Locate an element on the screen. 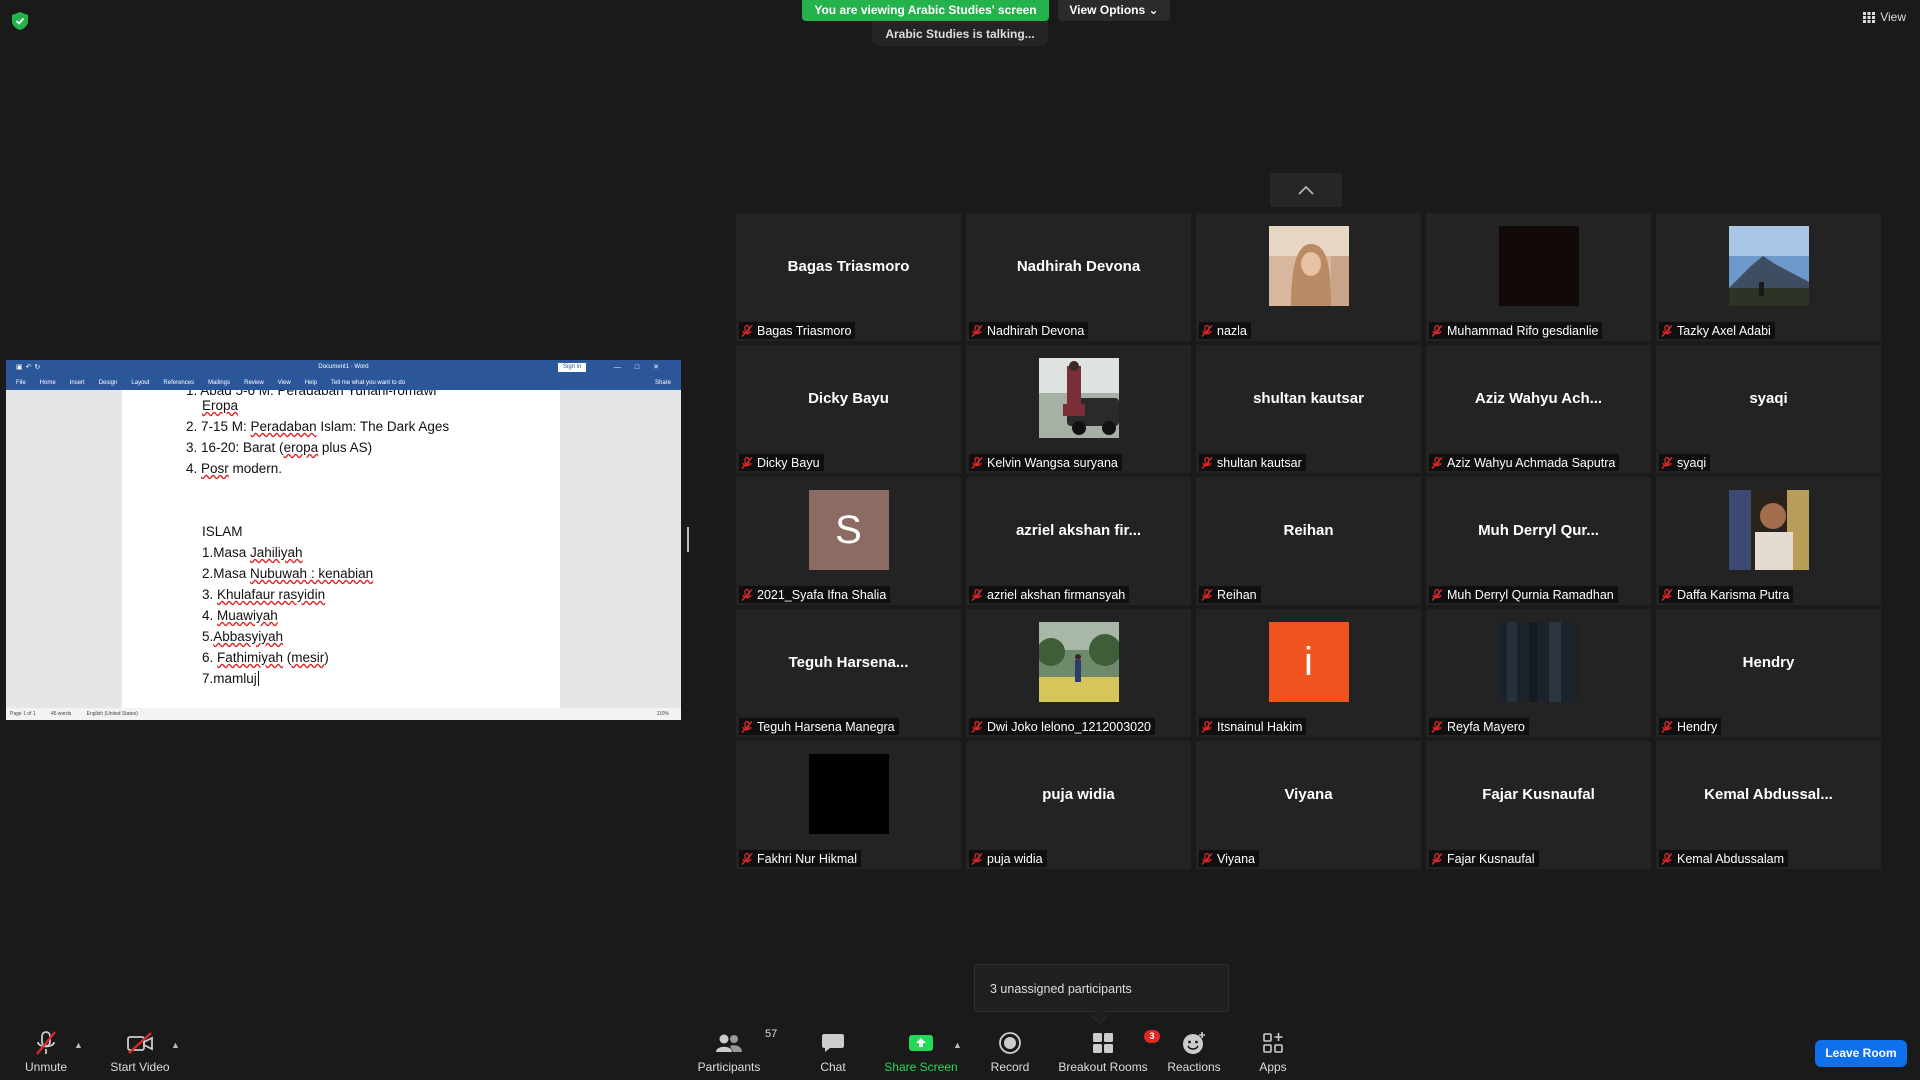  apps-icon is located at coordinates (1273, 1043).